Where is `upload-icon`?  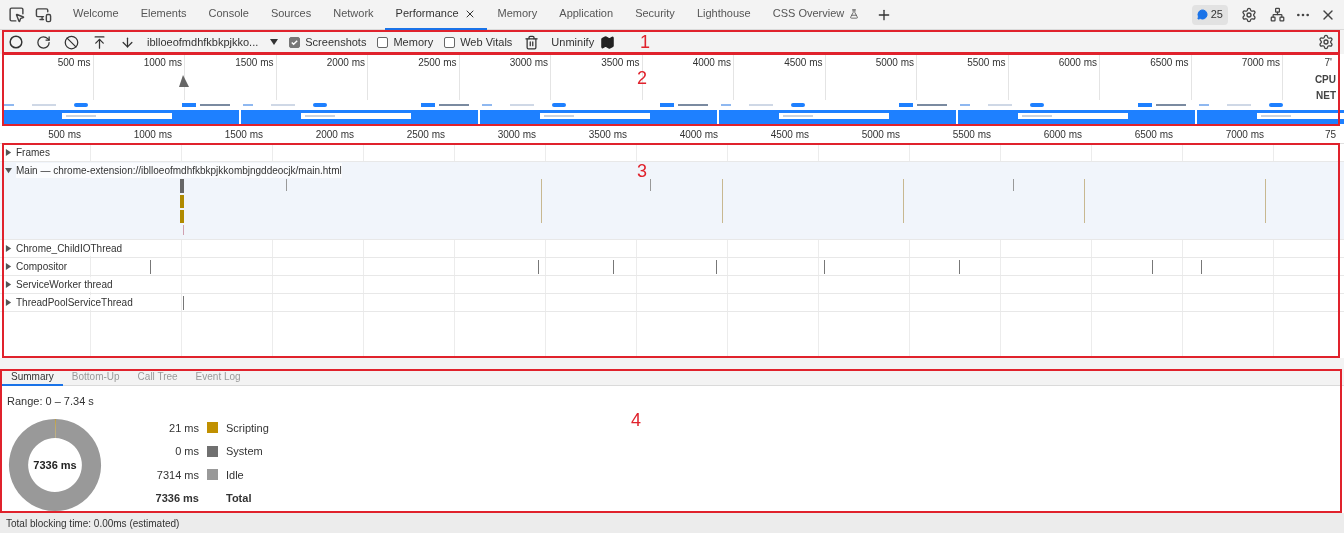
upload-icon is located at coordinates (99, 42).